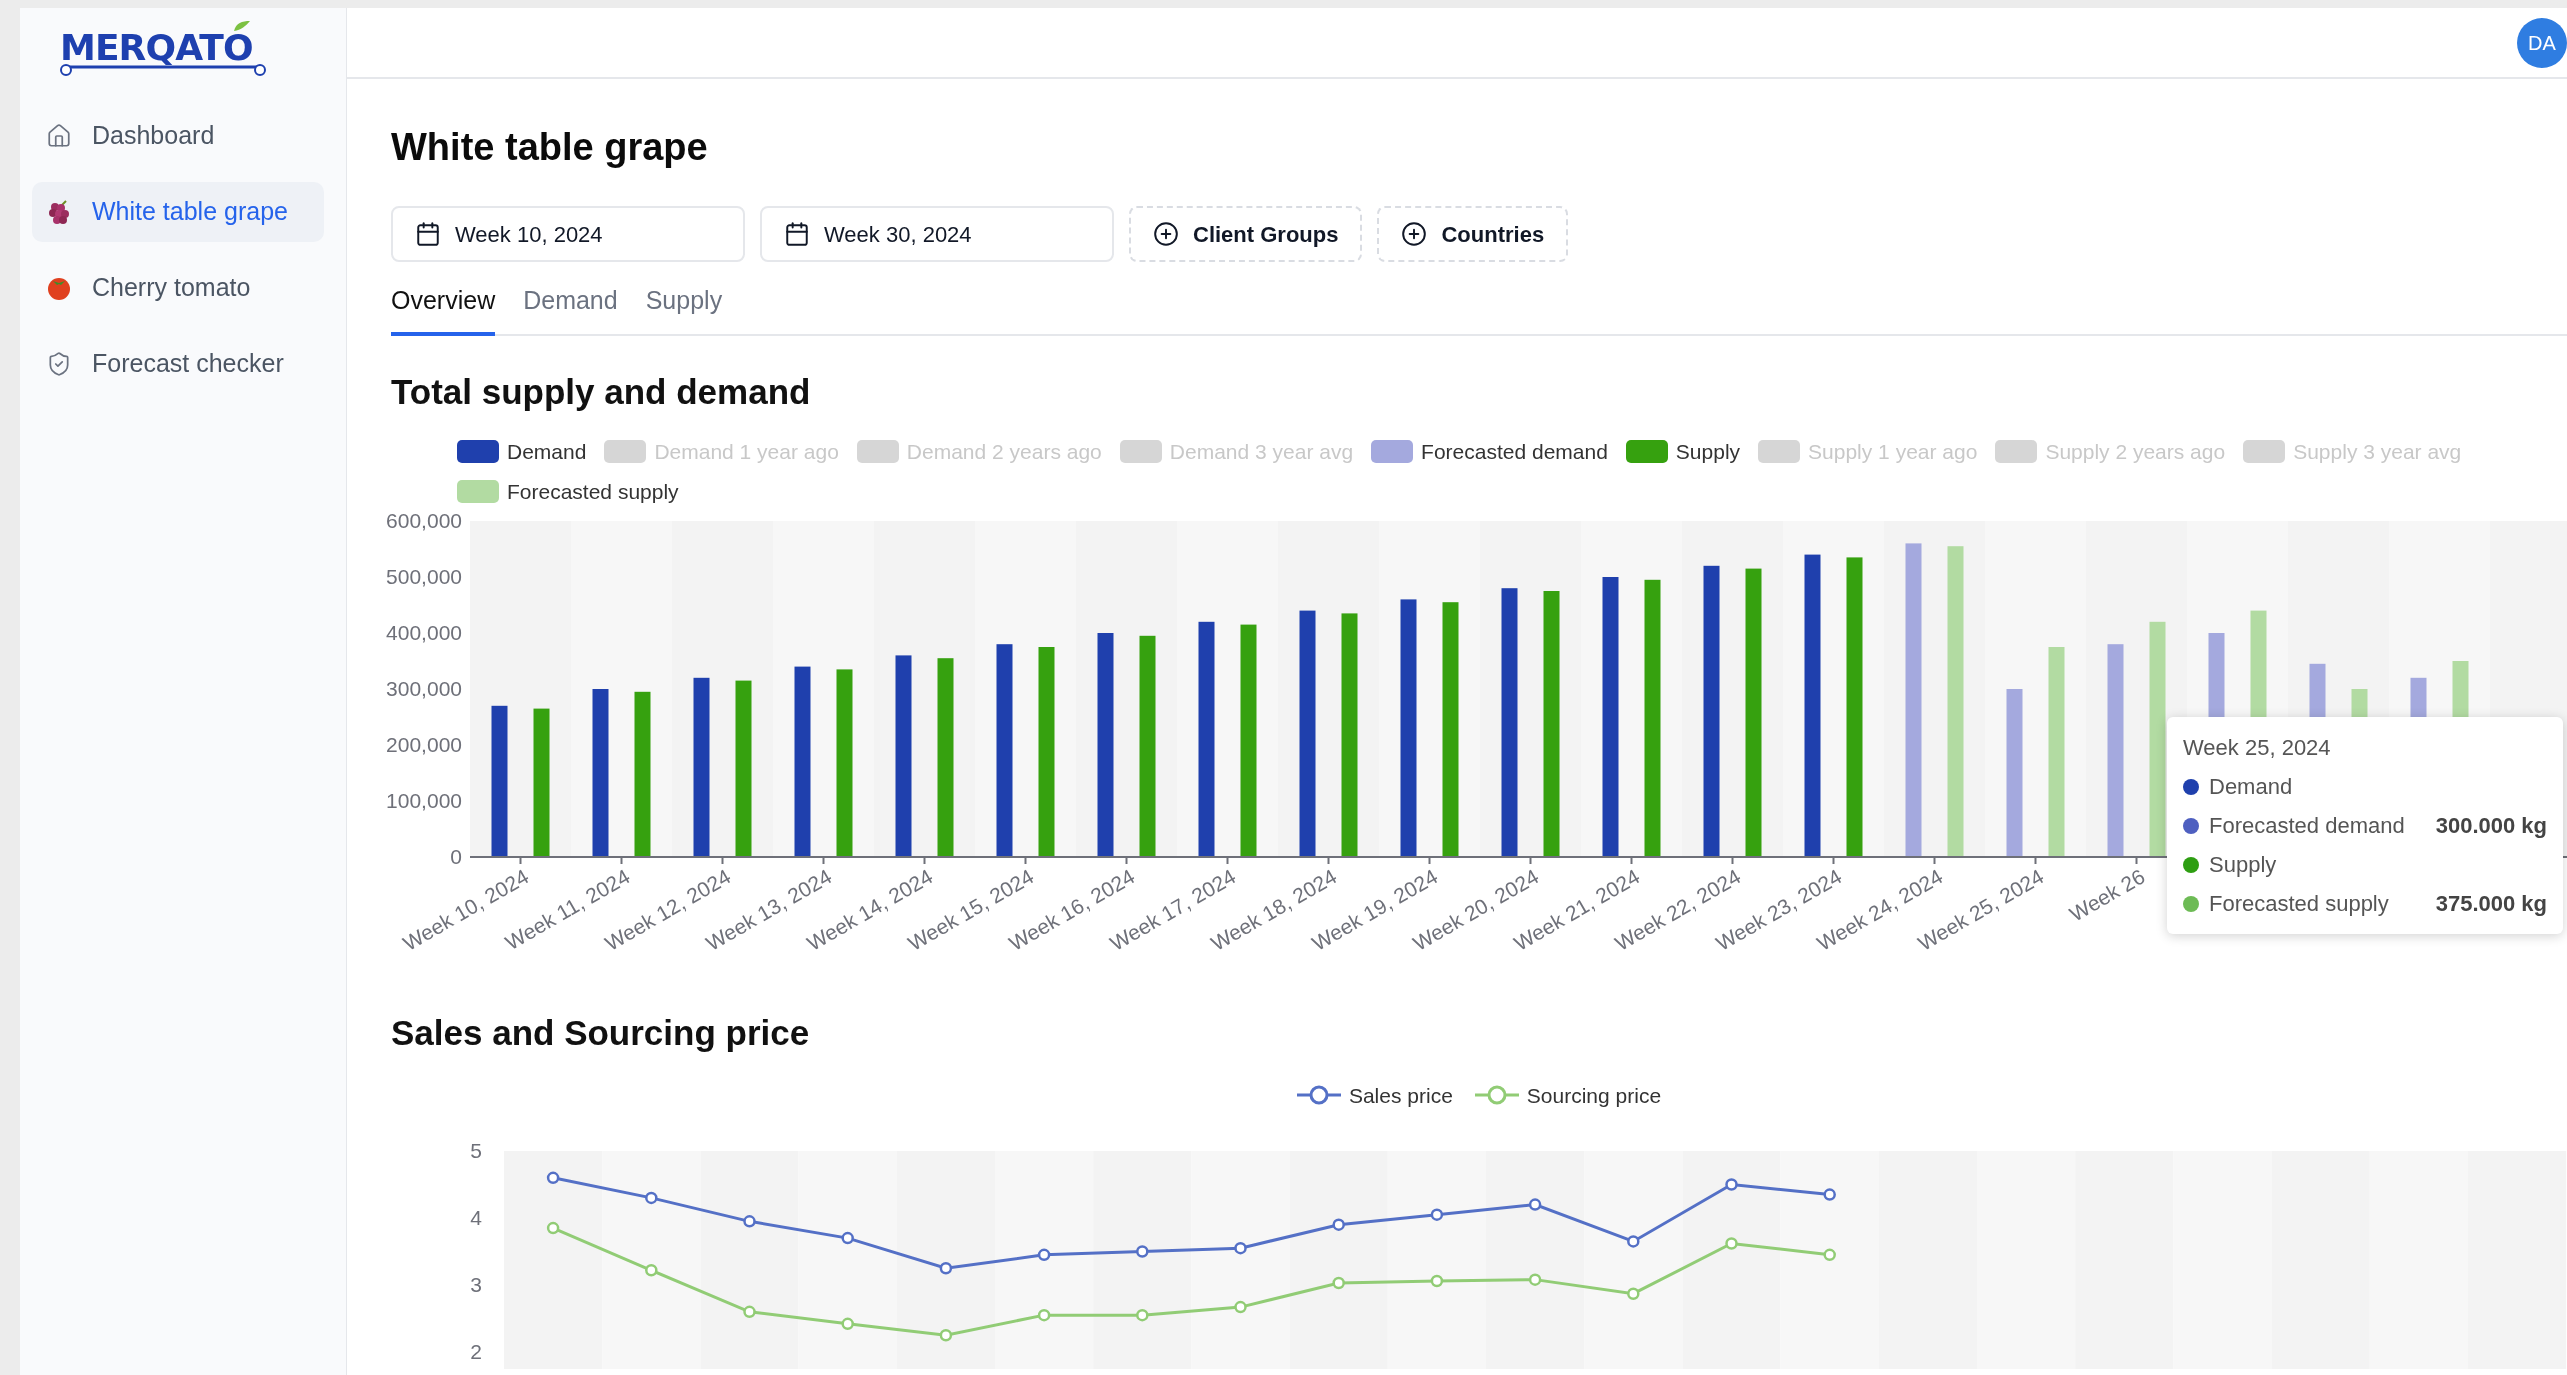 This screenshot has width=2567, height=1375. I want to click on tab: Demand, so click(570, 308).